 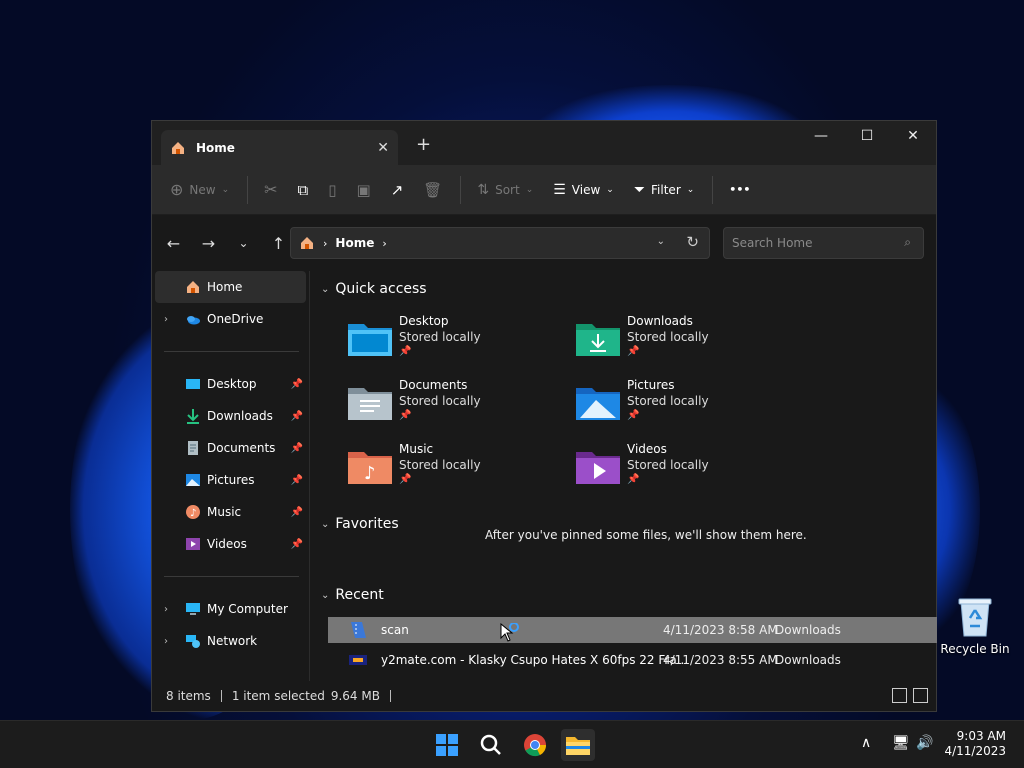 I want to click on filter-label: Filter, so click(x=666, y=189).